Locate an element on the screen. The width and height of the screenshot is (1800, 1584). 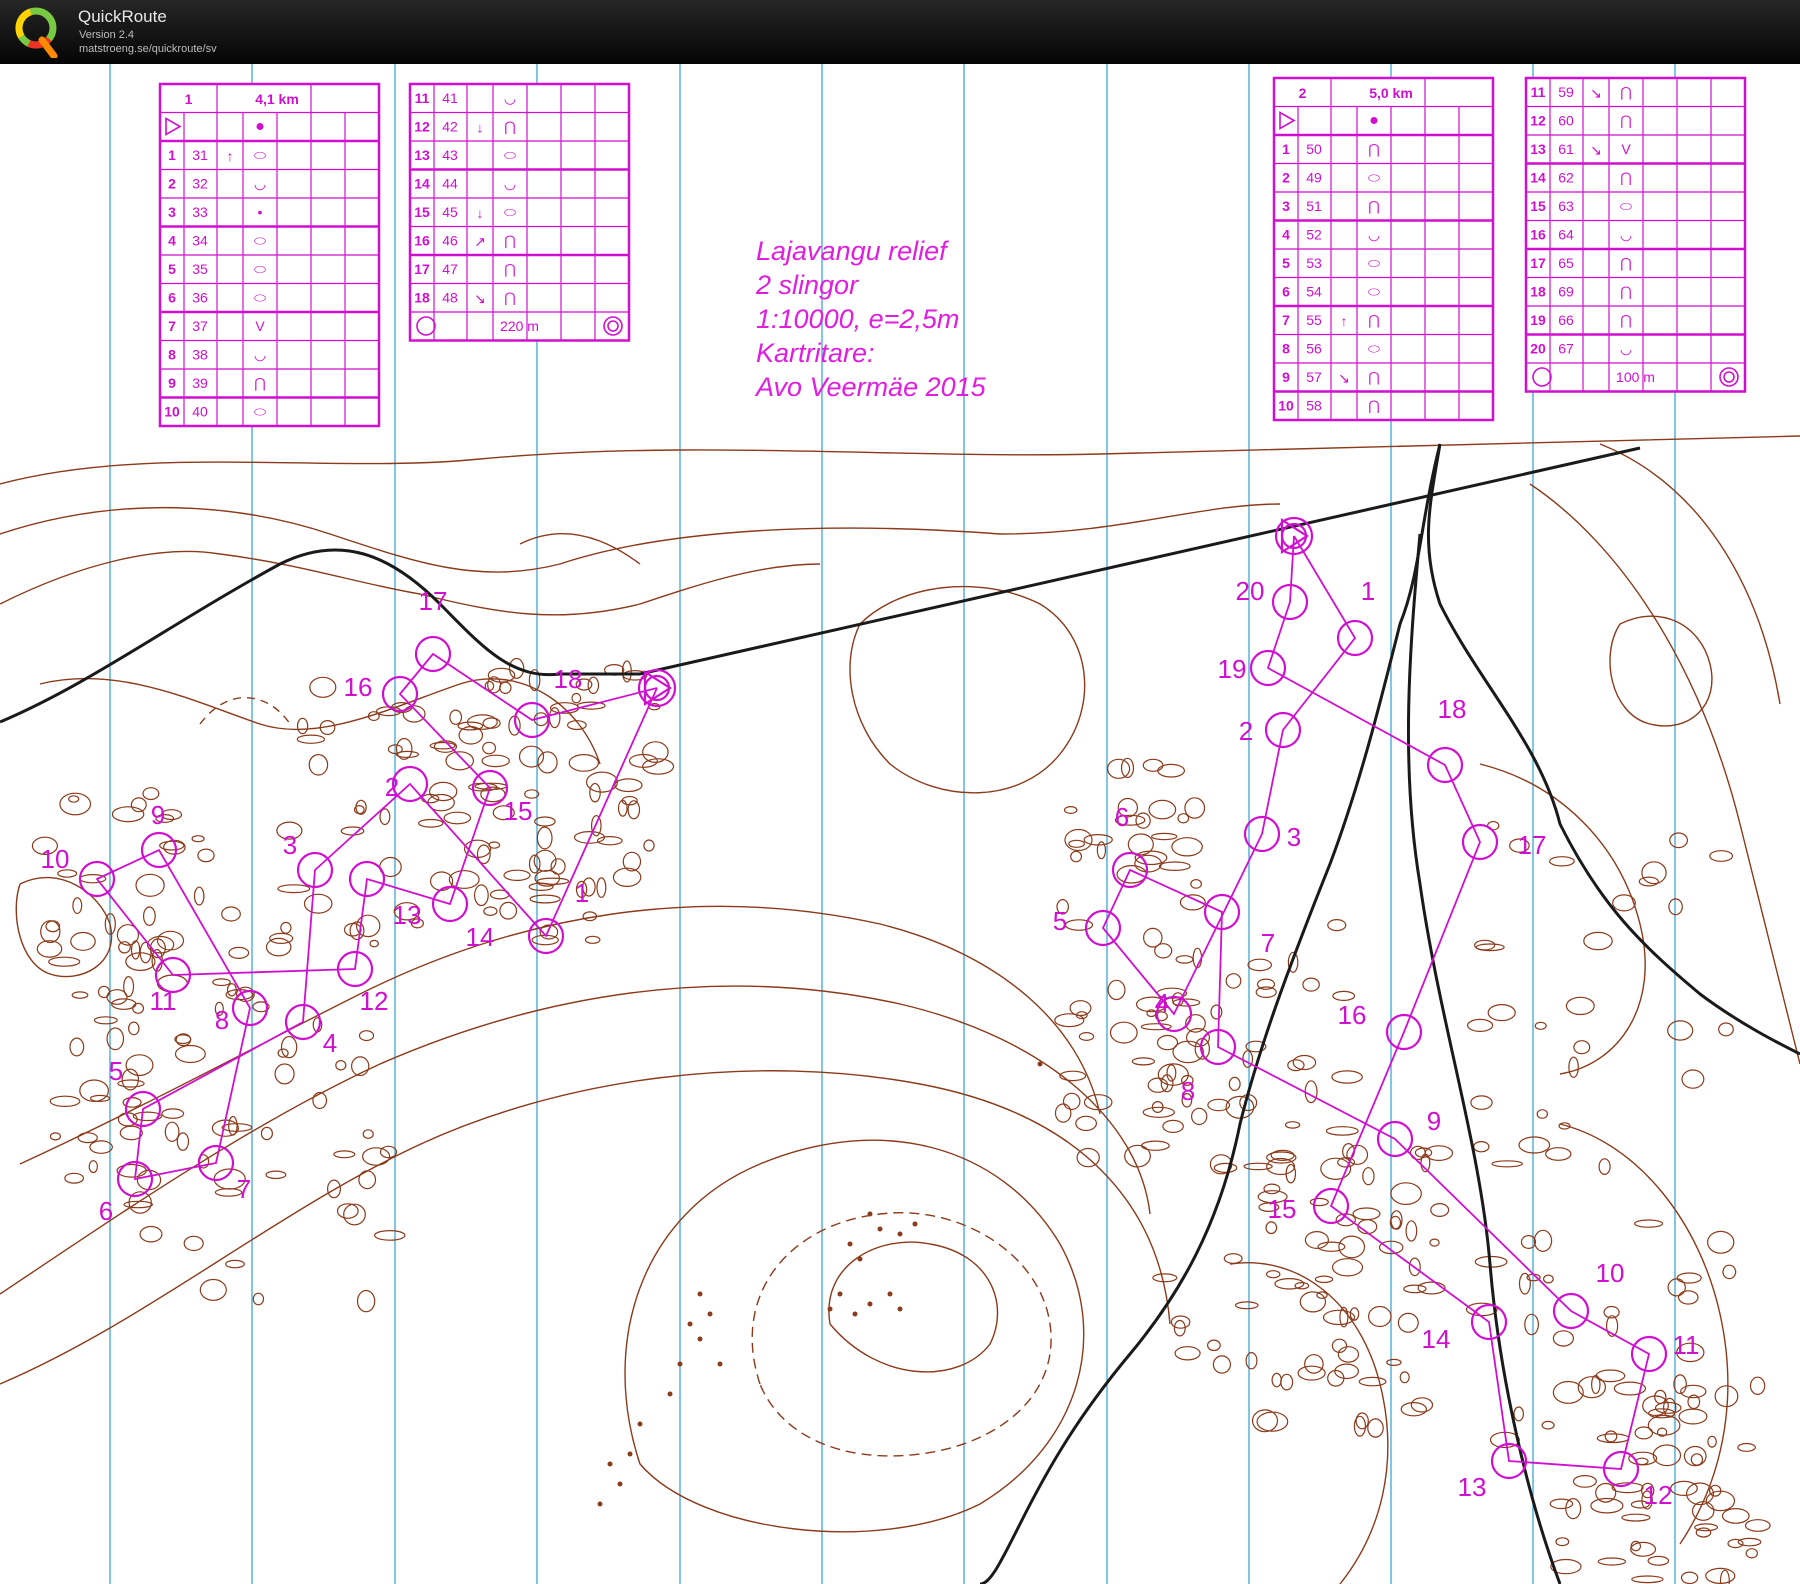
course-1-control-number: 16 is located at coordinates (358, 687).